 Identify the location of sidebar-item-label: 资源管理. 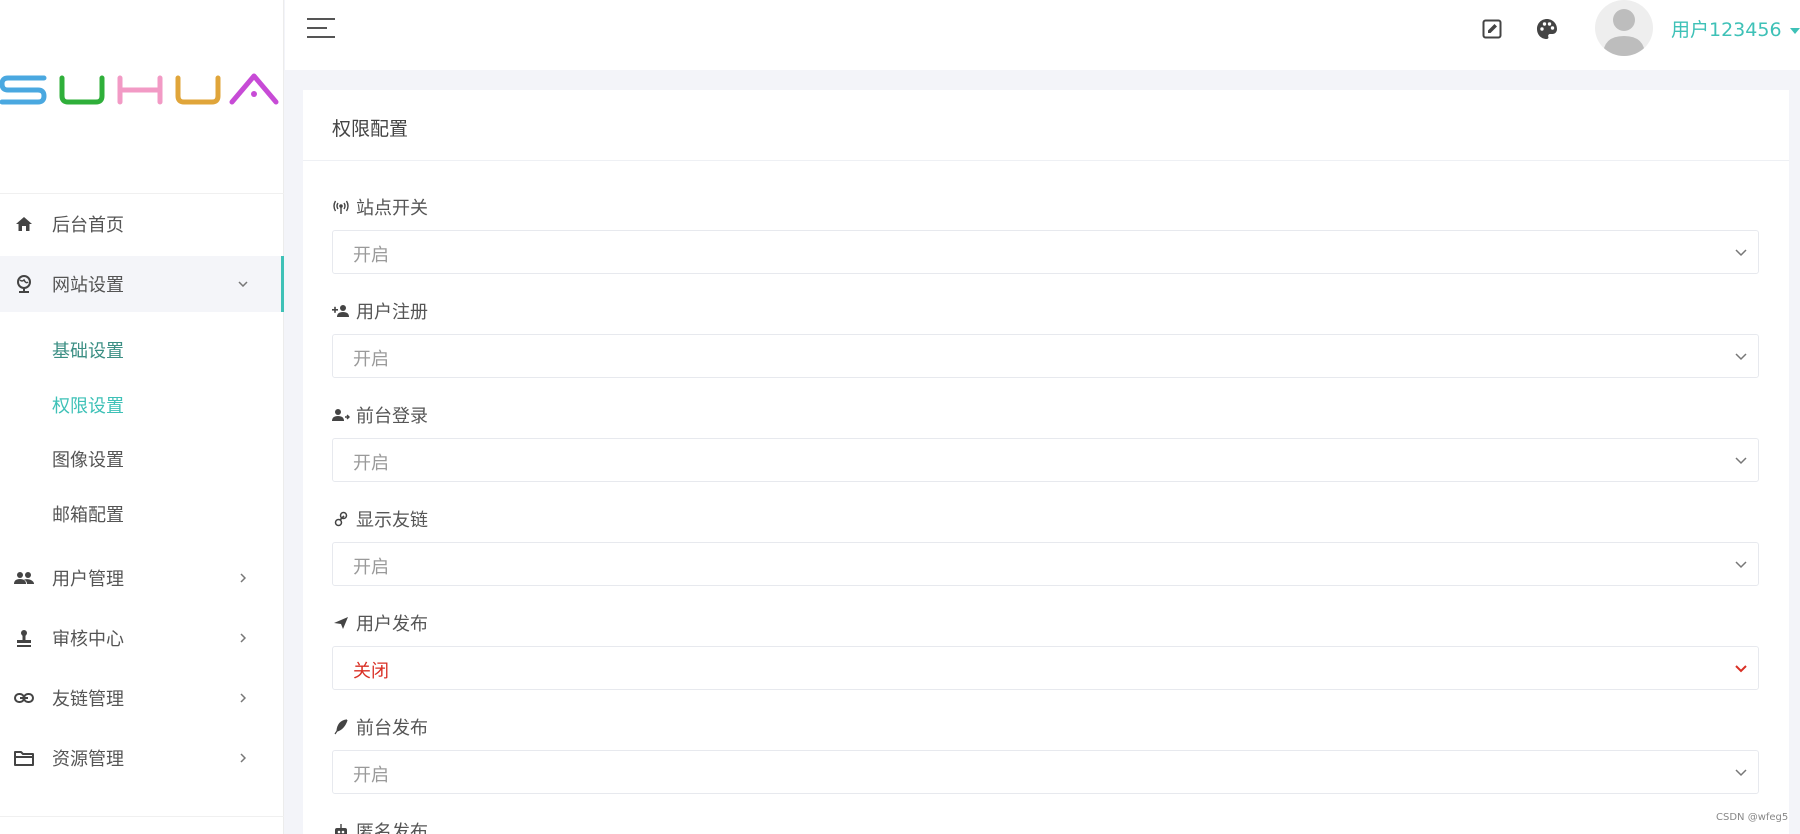
(88, 759).